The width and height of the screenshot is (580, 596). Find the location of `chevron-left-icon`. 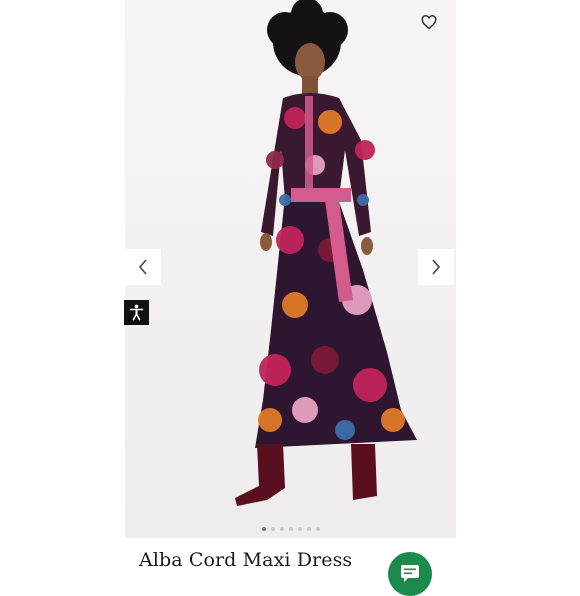

chevron-left-icon is located at coordinates (142, 267).